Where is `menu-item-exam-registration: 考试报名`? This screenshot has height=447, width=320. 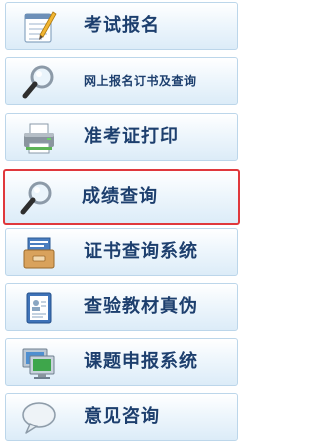
menu-item-exam-registration: 考试报名 is located at coordinates (121, 26).